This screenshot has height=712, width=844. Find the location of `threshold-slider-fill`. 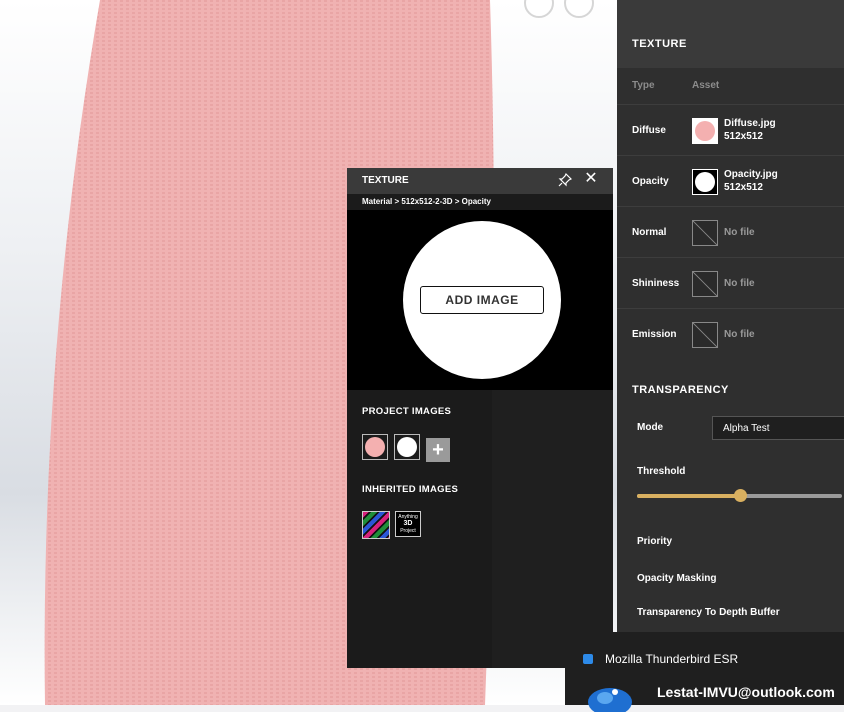

threshold-slider-fill is located at coordinates (688, 496).